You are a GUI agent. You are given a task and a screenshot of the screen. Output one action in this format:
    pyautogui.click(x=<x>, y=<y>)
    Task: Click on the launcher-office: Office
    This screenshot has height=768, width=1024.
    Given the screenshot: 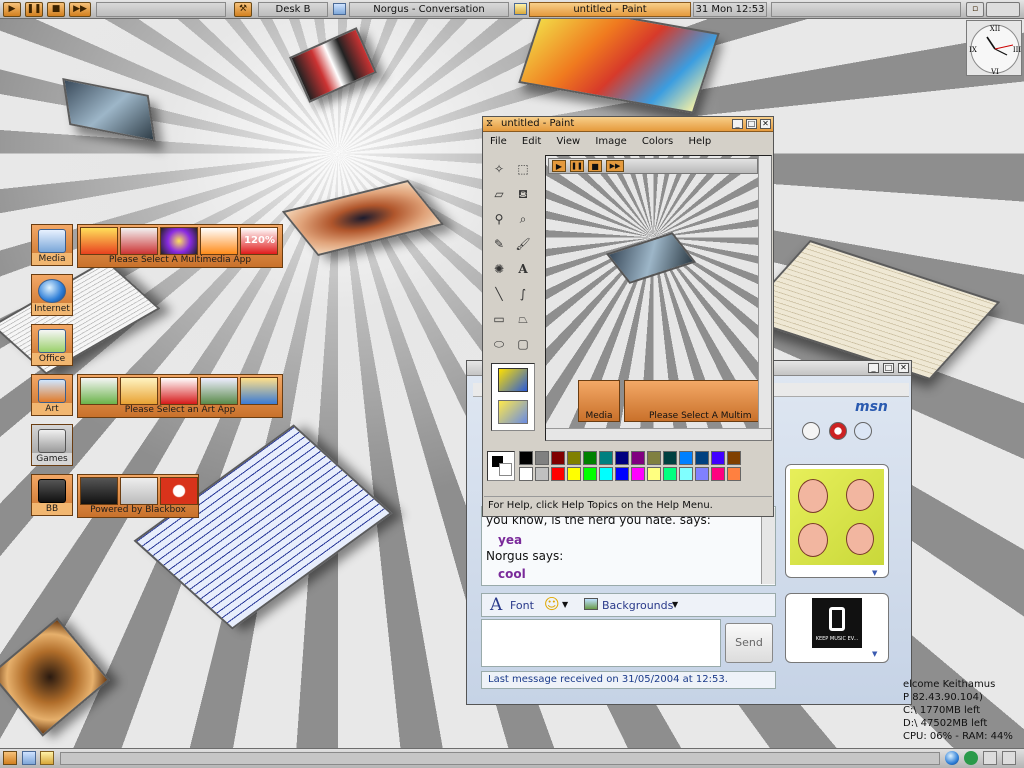 What is the action you would take?
    pyautogui.click(x=52, y=345)
    